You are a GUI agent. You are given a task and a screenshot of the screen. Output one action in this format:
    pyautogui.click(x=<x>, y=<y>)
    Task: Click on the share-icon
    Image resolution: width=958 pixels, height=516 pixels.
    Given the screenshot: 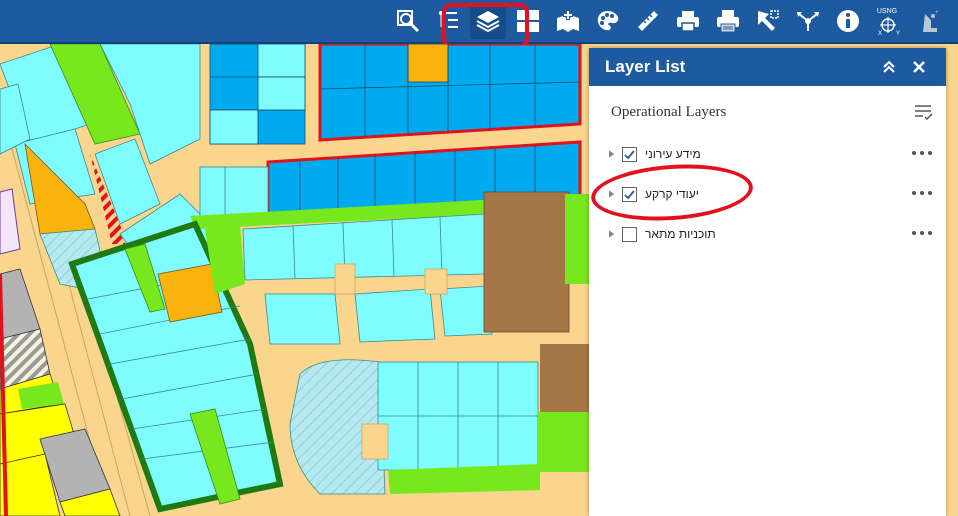 What is the action you would take?
    pyautogui.click(x=808, y=21)
    